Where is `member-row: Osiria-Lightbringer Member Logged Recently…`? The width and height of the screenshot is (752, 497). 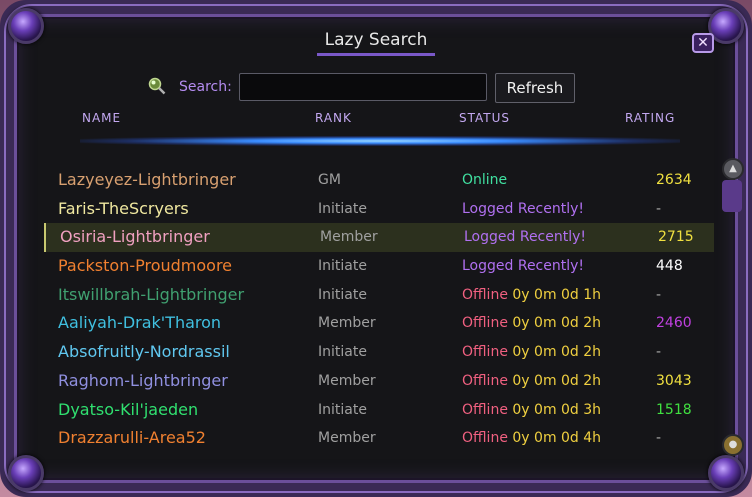 member-row: Osiria-Lightbringer Member Logged Recently… is located at coordinates (379, 238).